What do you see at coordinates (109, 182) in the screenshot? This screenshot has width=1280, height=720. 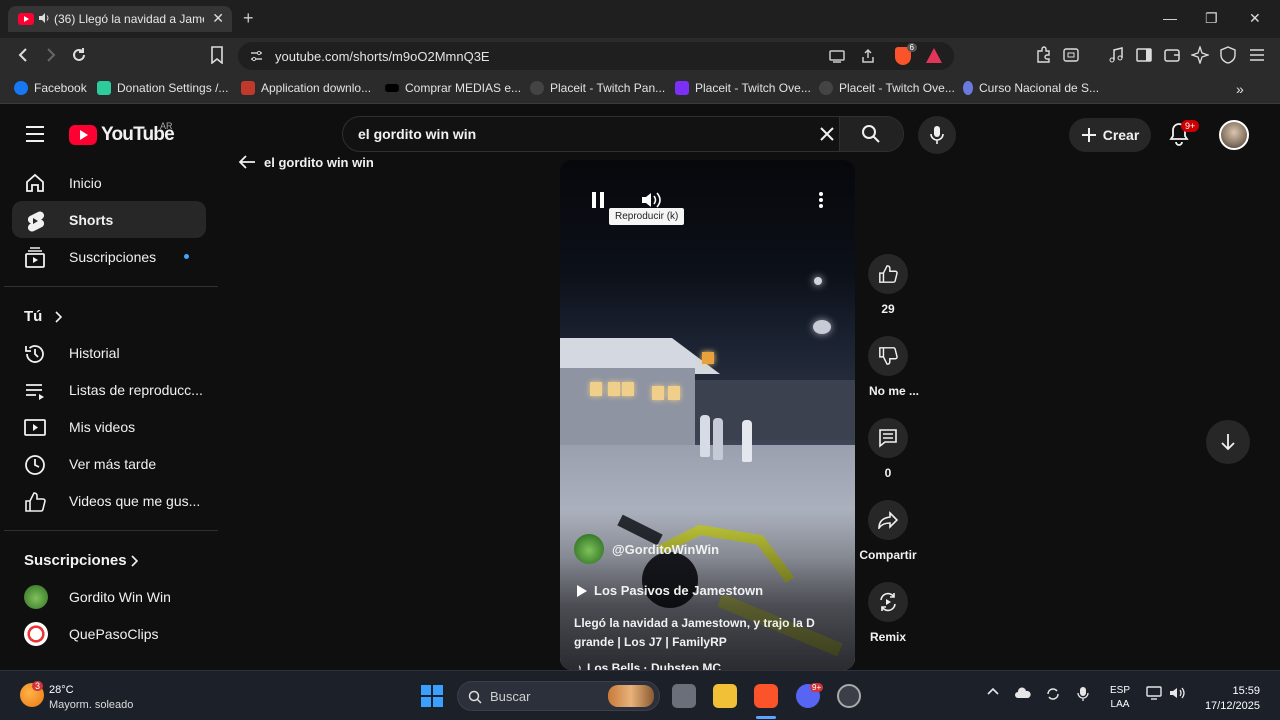 I see `sidebar-item-inicio: Inicio` at bounding box center [109, 182].